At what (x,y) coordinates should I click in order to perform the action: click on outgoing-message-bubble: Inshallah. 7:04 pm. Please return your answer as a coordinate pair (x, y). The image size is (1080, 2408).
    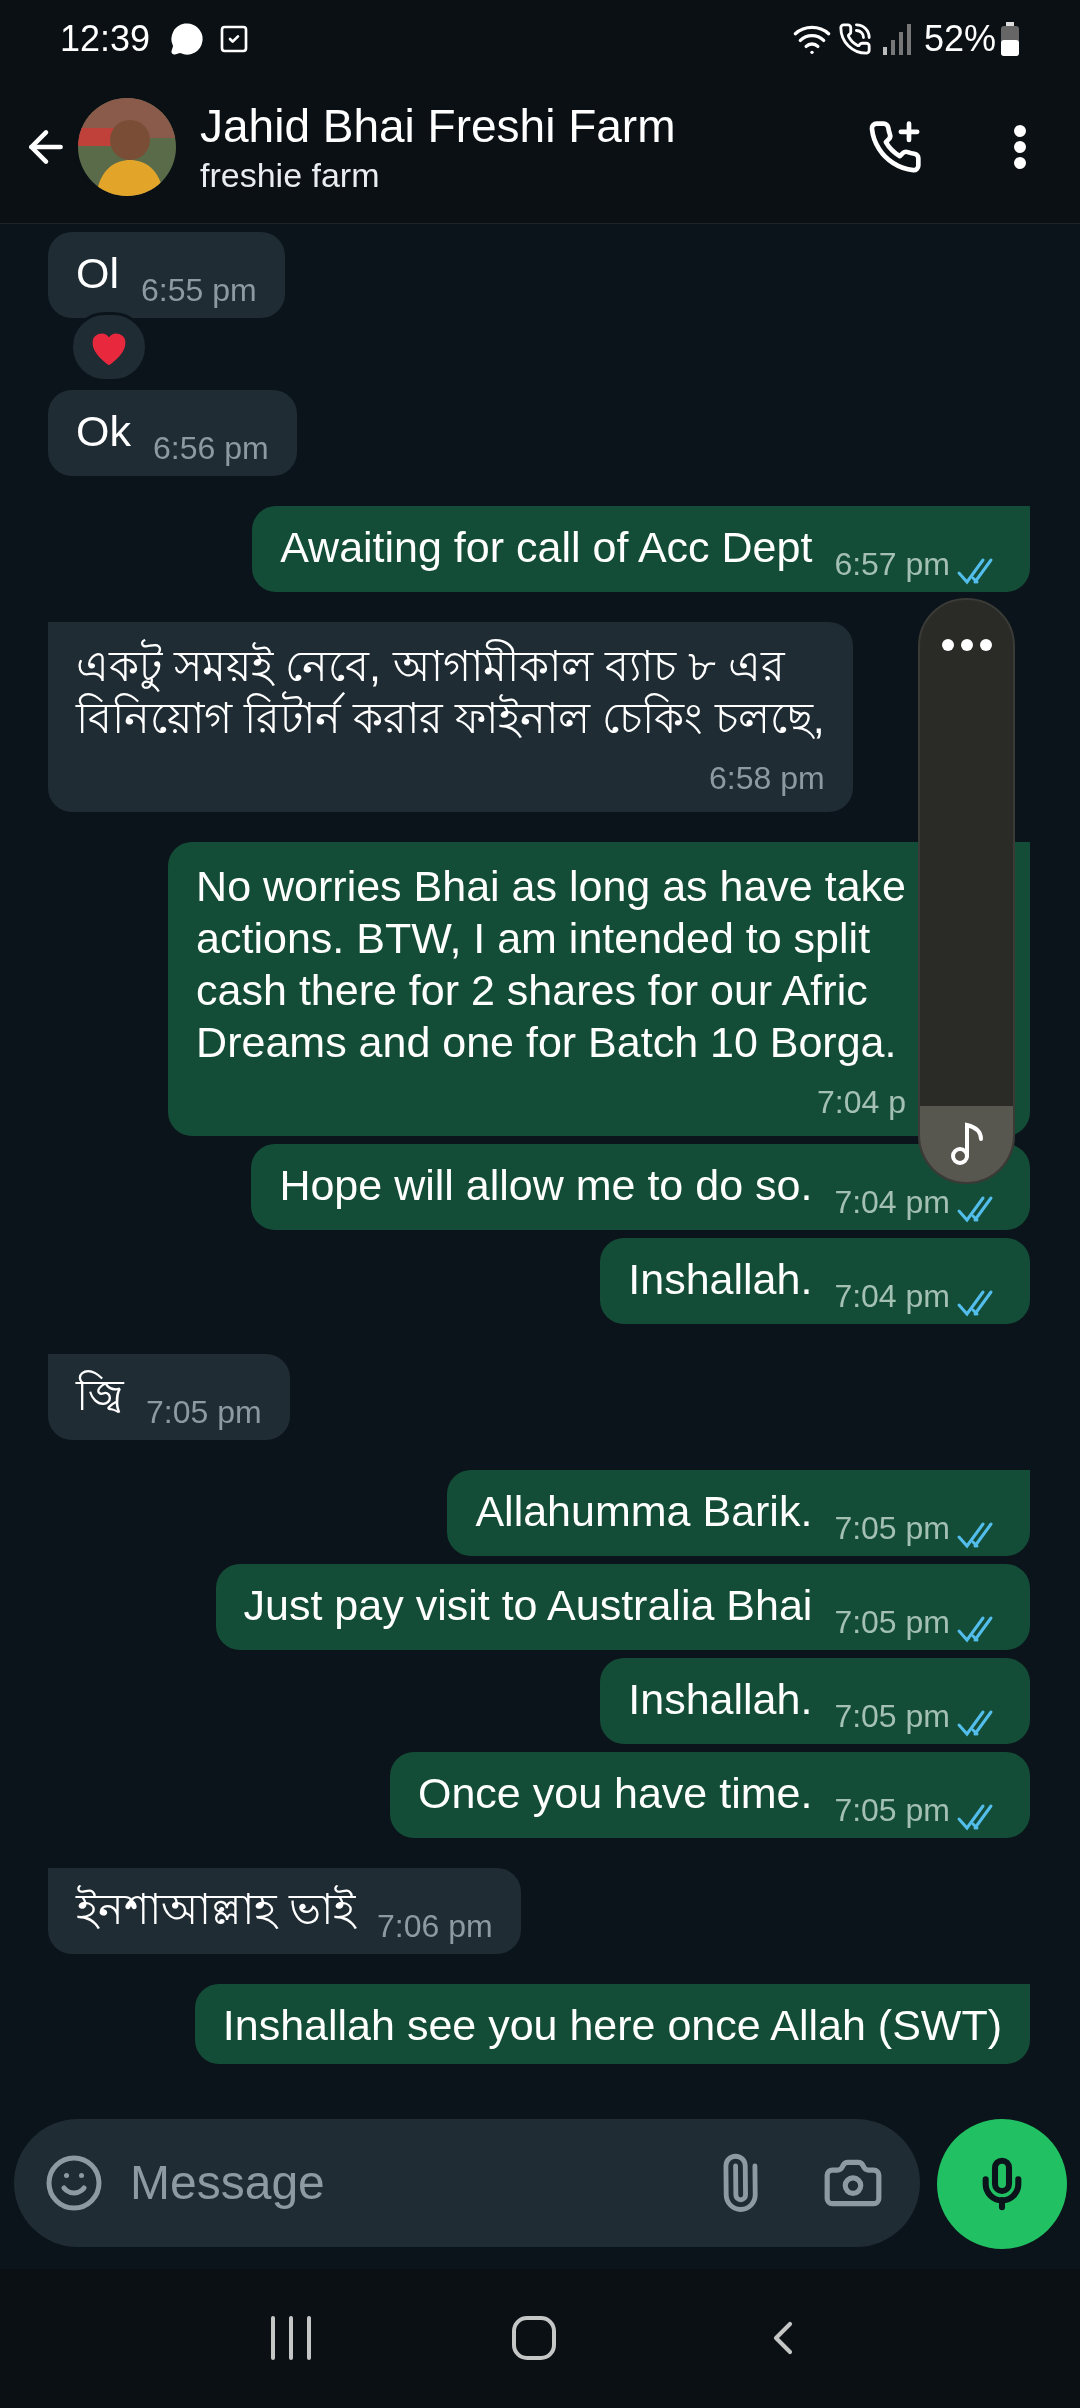
    Looking at the image, I should click on (815, 1280).